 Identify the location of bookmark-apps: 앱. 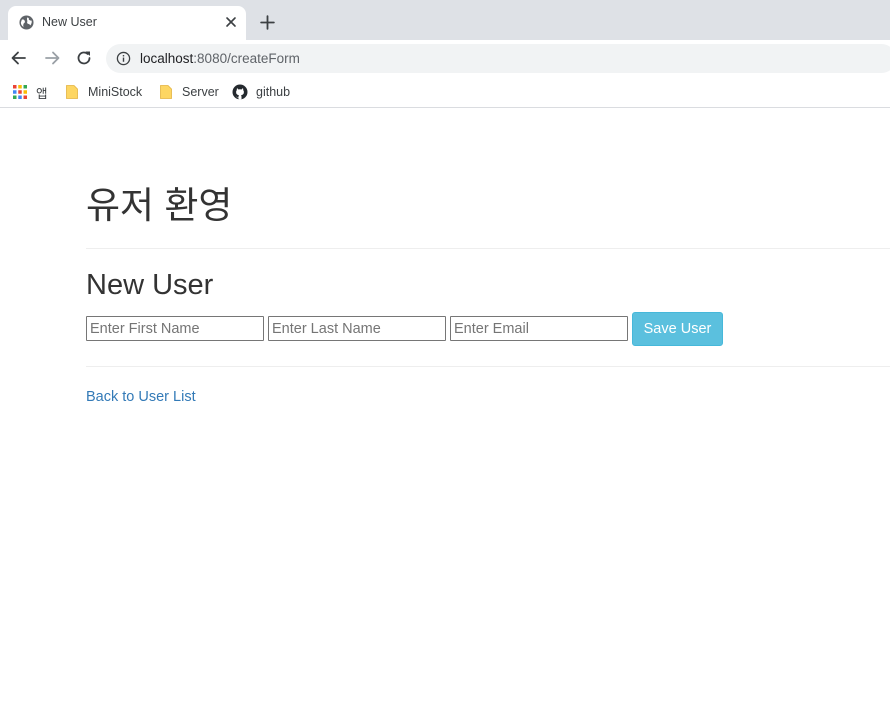
(30, 92).